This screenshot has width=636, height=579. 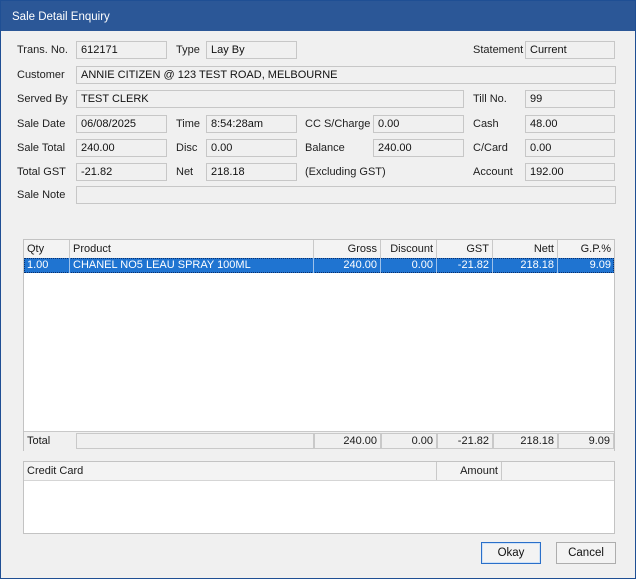 What do you see at coordinates (42, 50) in the screenshot?
I see `trans-no-label: Trans. No.` at bounding box center [42, 50].